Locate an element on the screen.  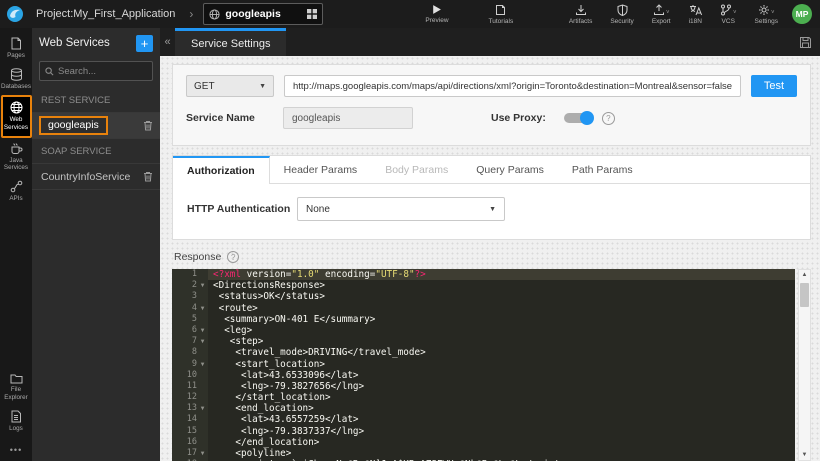
test-button: Test is located at coordinates (774, 86).